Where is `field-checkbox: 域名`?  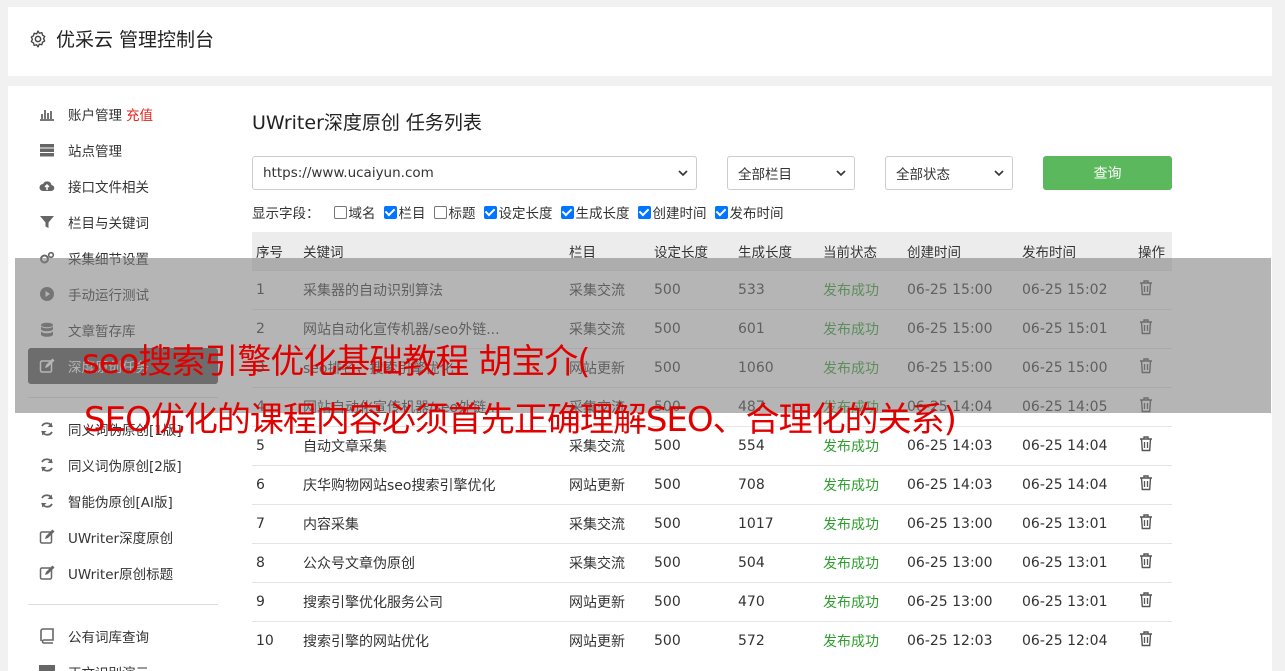
field-checkbox: 域名 is located at coordinates (354, 212).